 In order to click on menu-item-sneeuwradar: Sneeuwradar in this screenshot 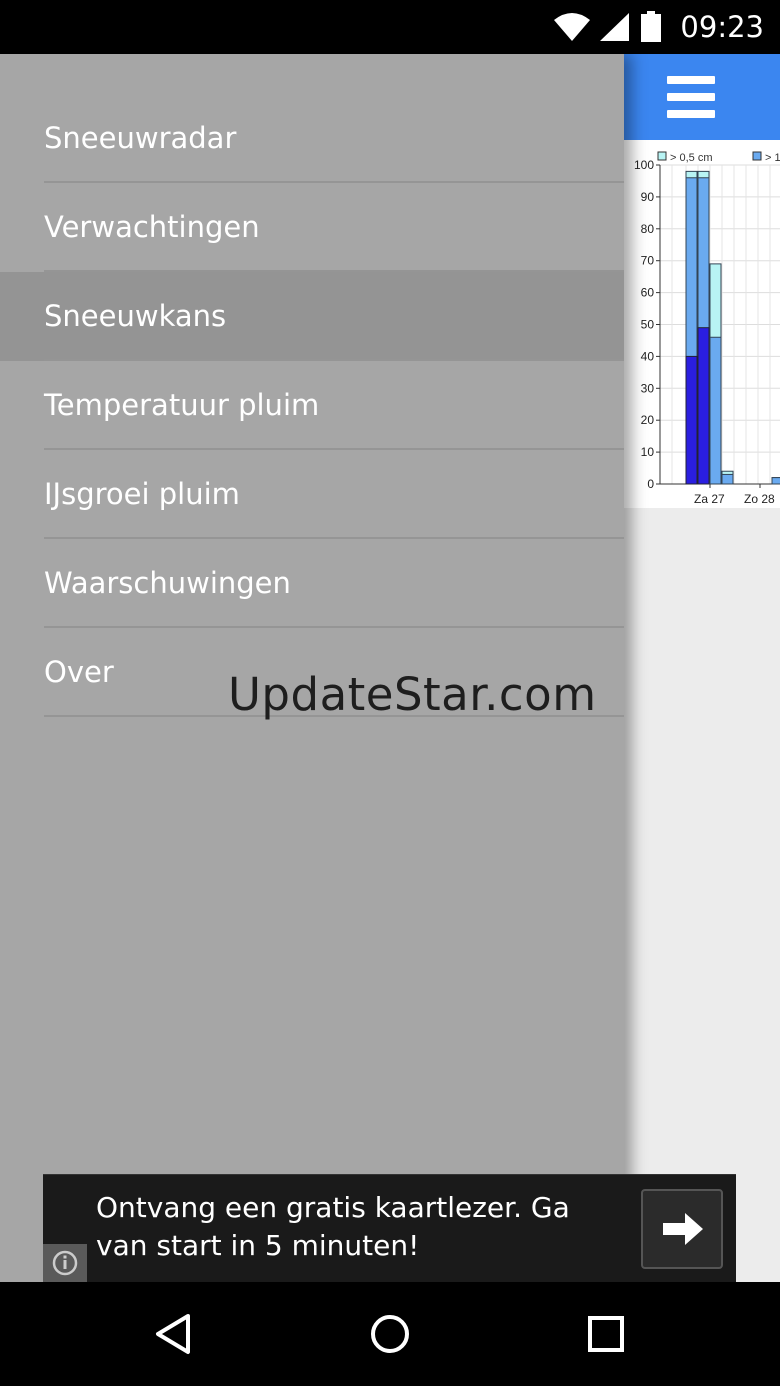, I will do `click(312, 138)`.